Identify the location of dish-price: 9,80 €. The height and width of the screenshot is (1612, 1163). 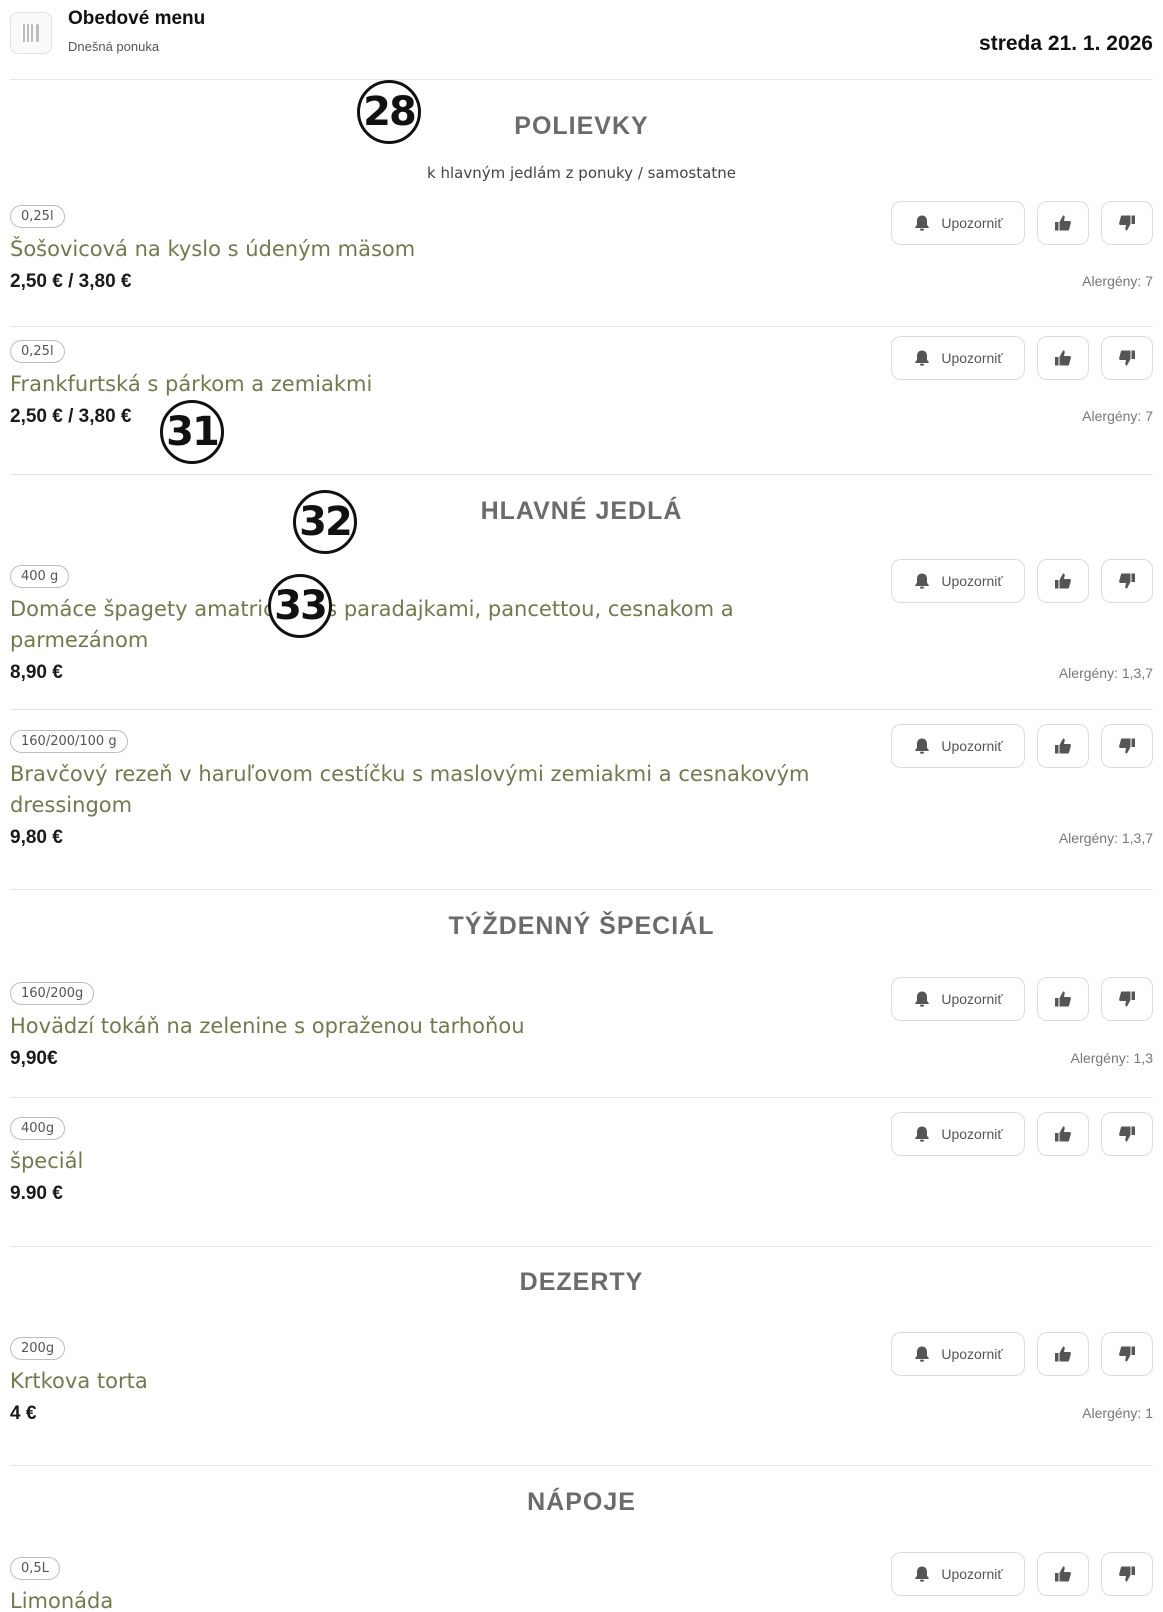
(36, 837).